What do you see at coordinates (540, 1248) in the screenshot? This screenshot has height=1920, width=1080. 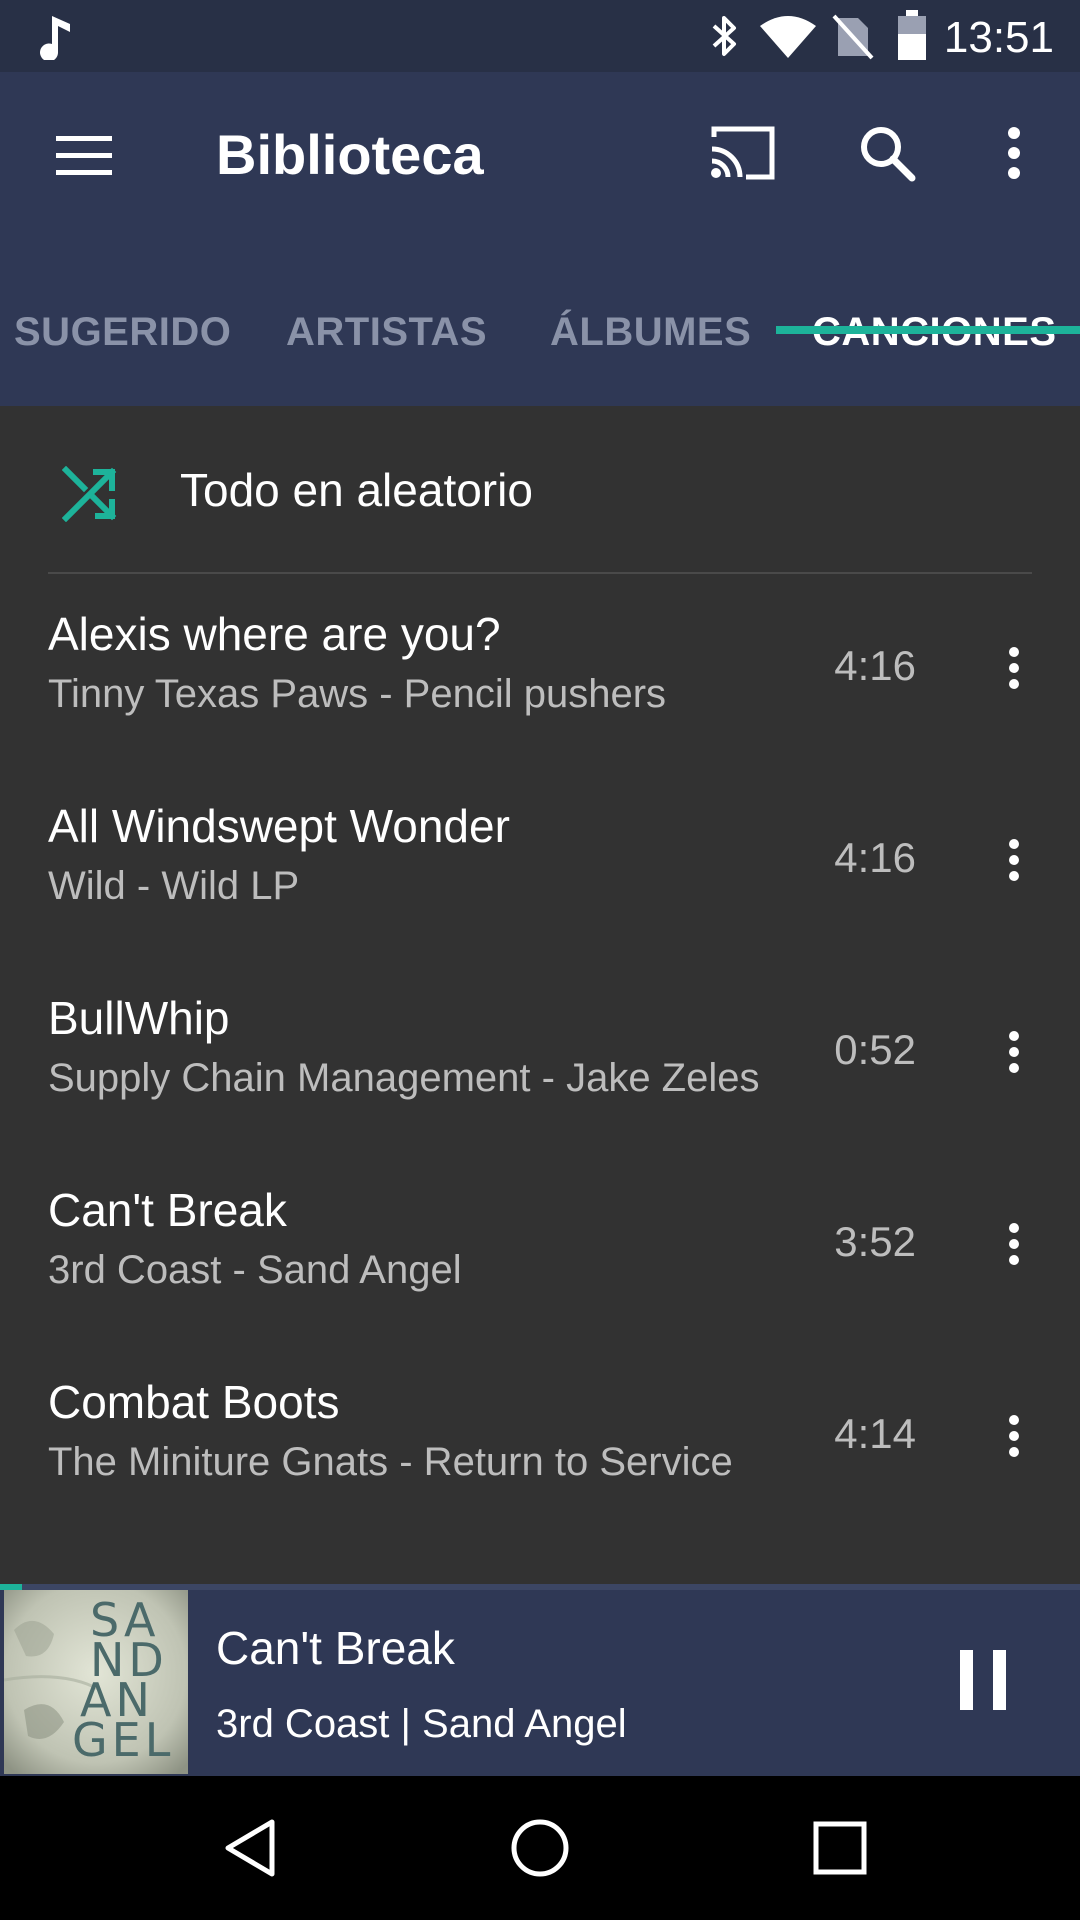 I see `song-row: Can't Break 3rd Coast - Sand Angel 3:52` at bounding box center [540, 1248].